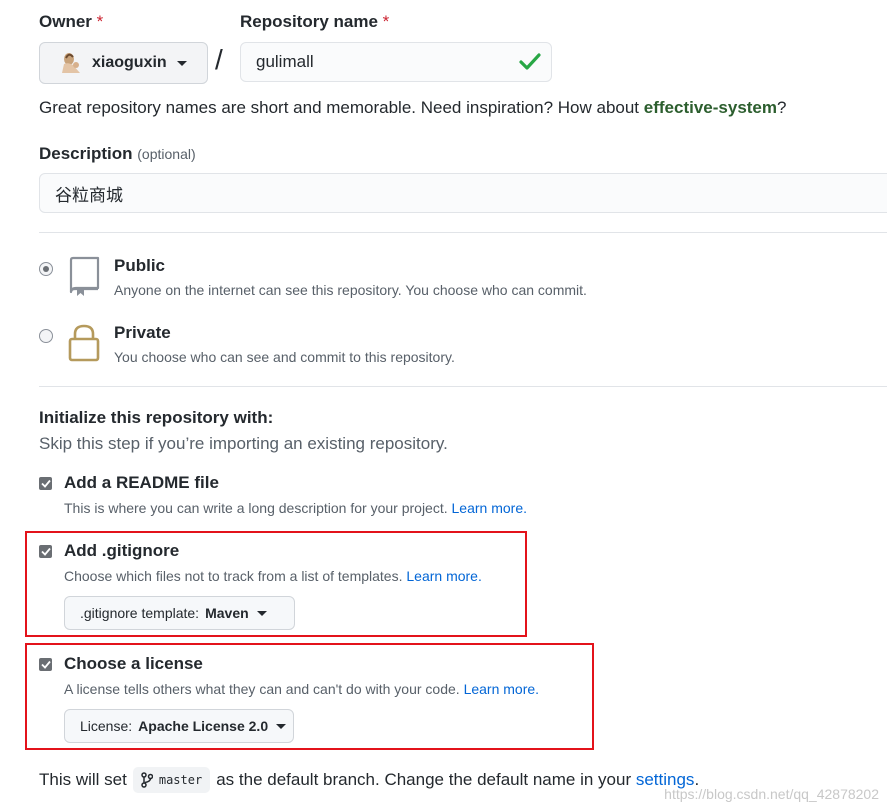 The image size is (887, 810). What do you see at coordinates (530, 64) in the screenshot?
I see `check-icon` at bounding box center [530, 64].